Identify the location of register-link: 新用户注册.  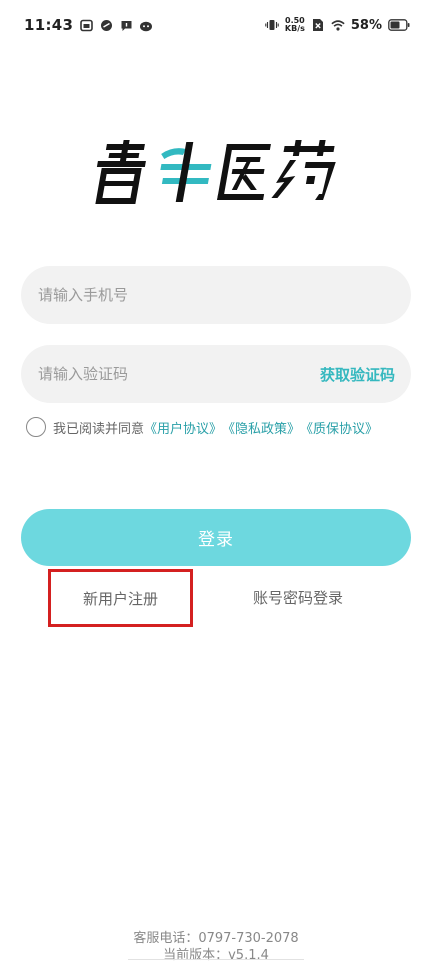
(120, 598).